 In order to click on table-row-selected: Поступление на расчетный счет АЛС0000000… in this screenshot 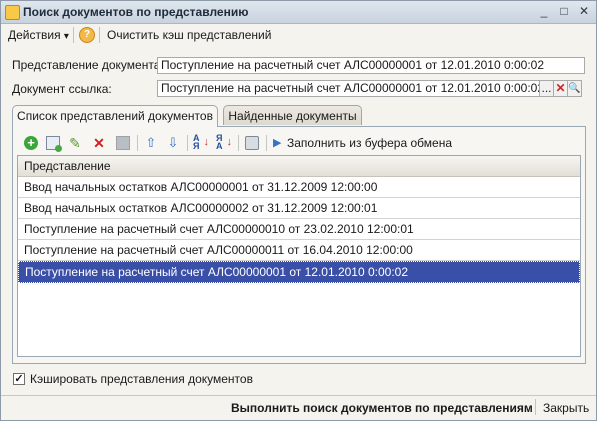, I will do `click(299, 272)`.